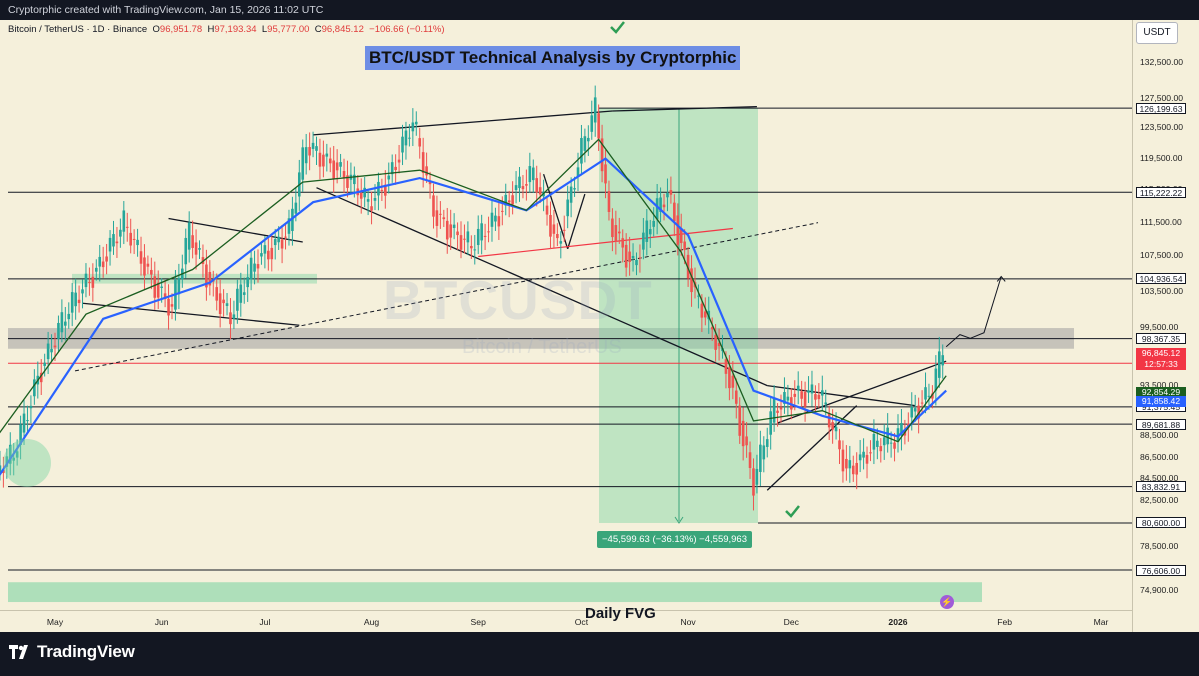 This screenshot has height=676, width=1199. What do you see at coordinates (161, 622) in the screenshot?
I see `time-tick: Jun` at bounding box center [161, 622].